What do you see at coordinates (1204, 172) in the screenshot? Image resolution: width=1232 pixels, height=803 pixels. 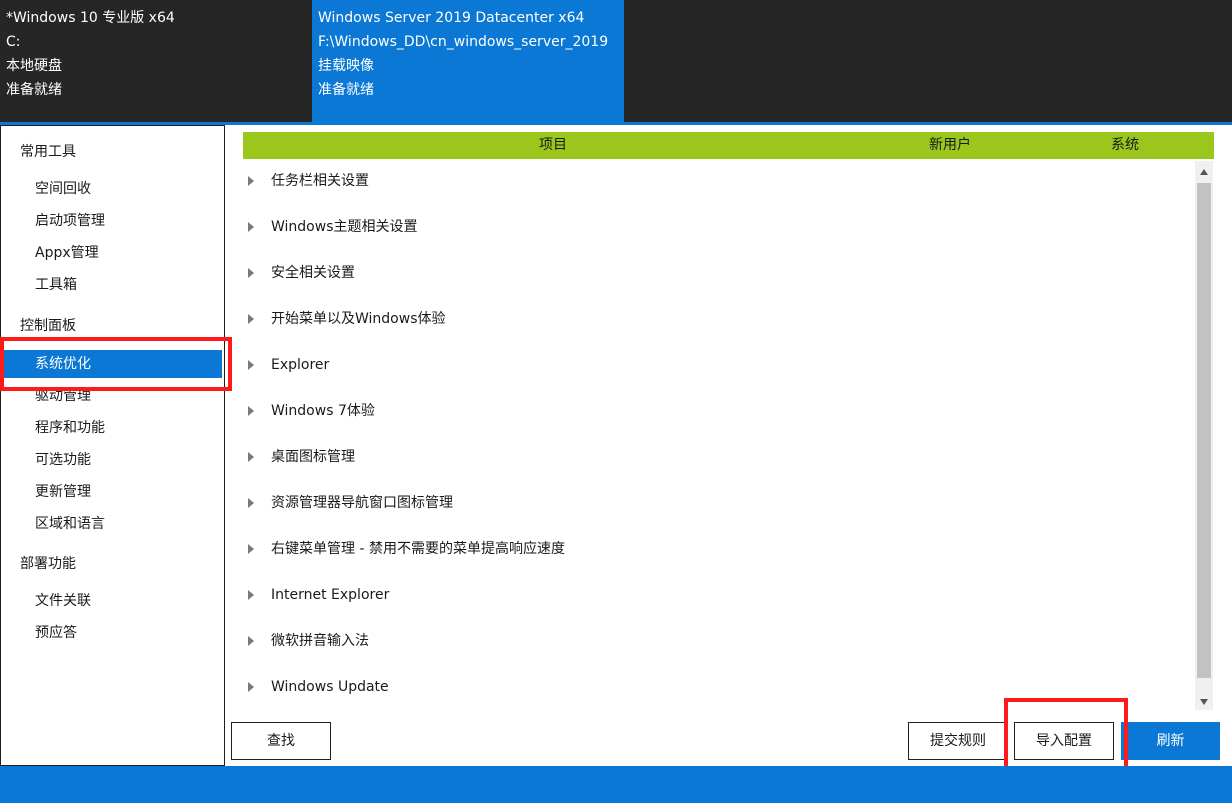 I see `scroll-up-arrow-icon` at bounding box center [1204, 172].